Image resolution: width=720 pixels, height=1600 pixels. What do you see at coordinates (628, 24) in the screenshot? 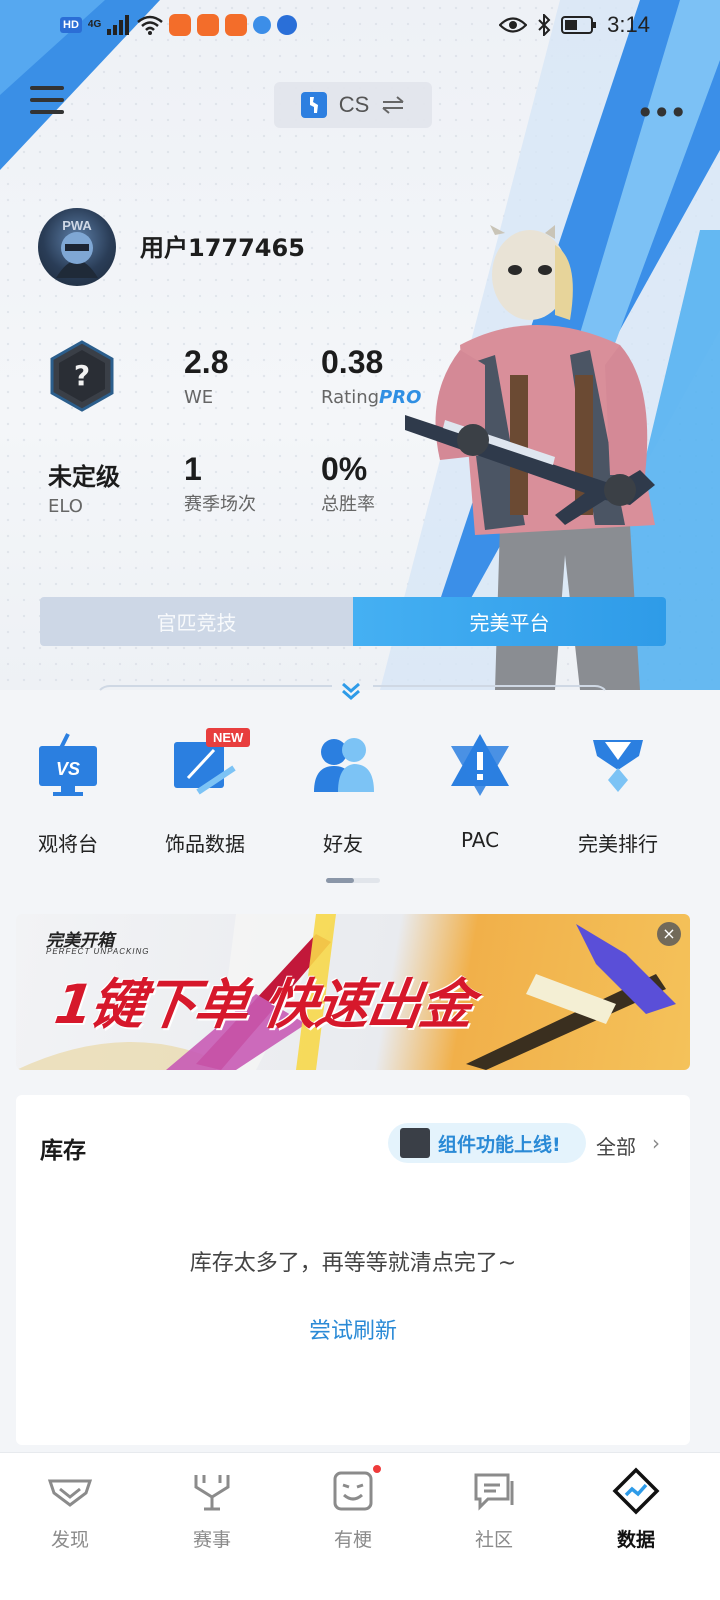
I see `clock: 3:14` at bounding box center [628, 24].